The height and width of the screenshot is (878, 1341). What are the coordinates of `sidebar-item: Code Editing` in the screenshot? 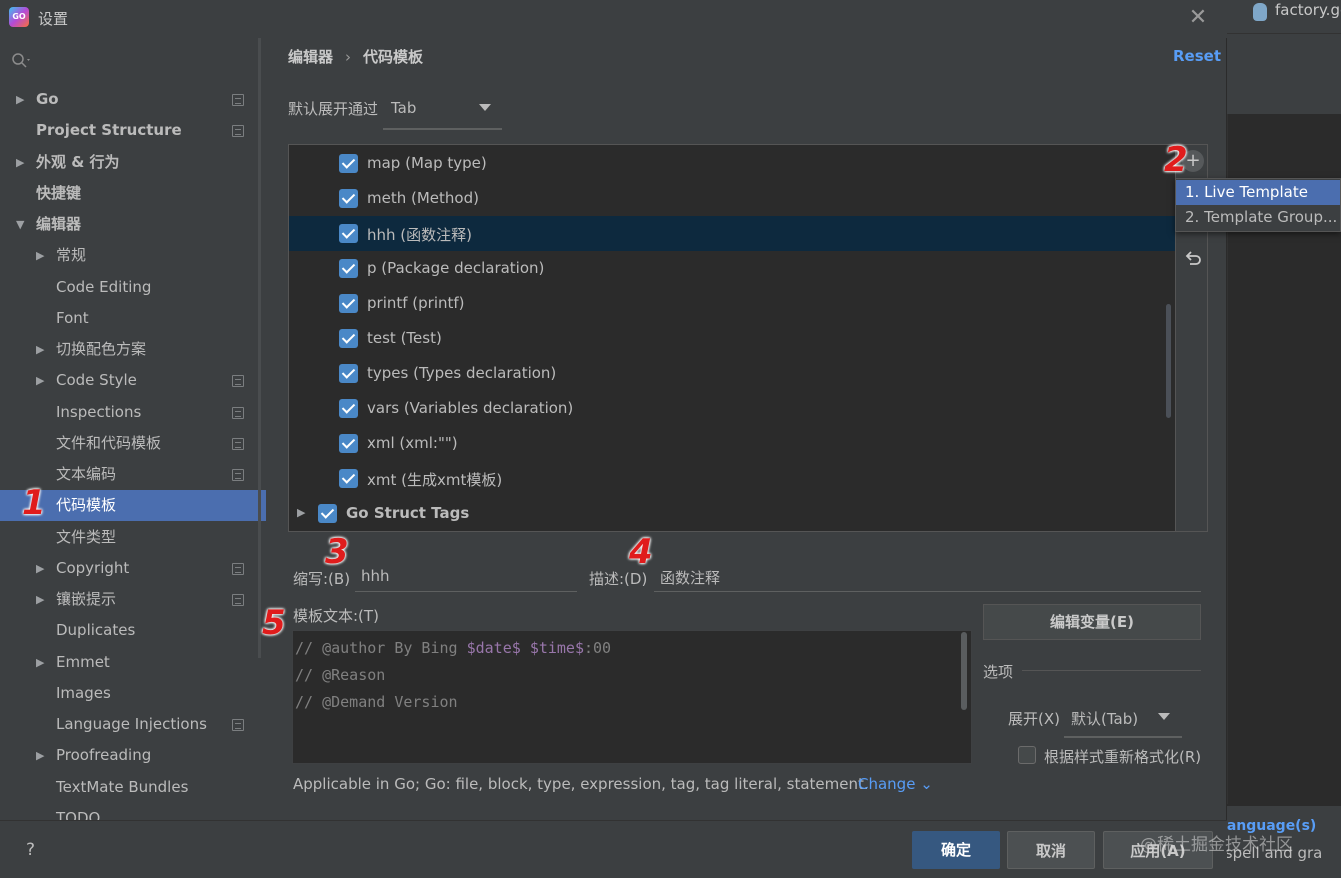 It's located at (133, 287).